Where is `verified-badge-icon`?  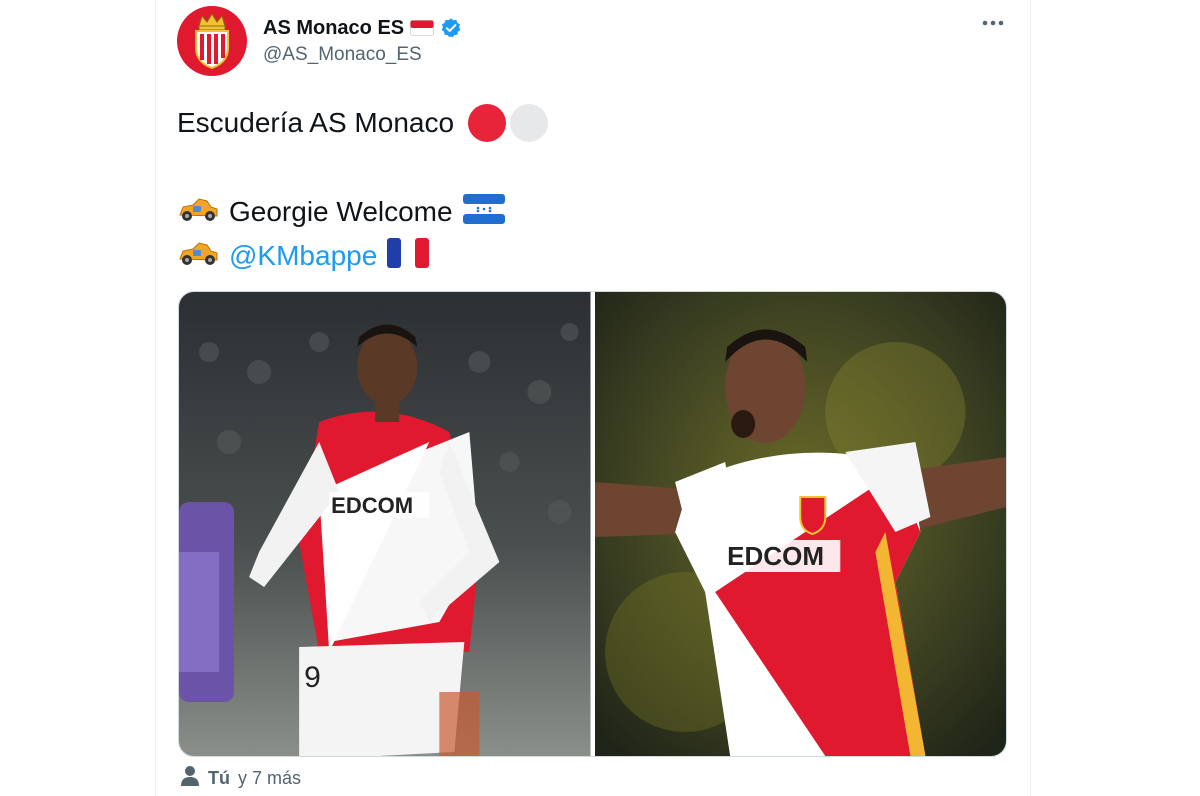
verified-badge-icon is located at coordinates (451, 28).